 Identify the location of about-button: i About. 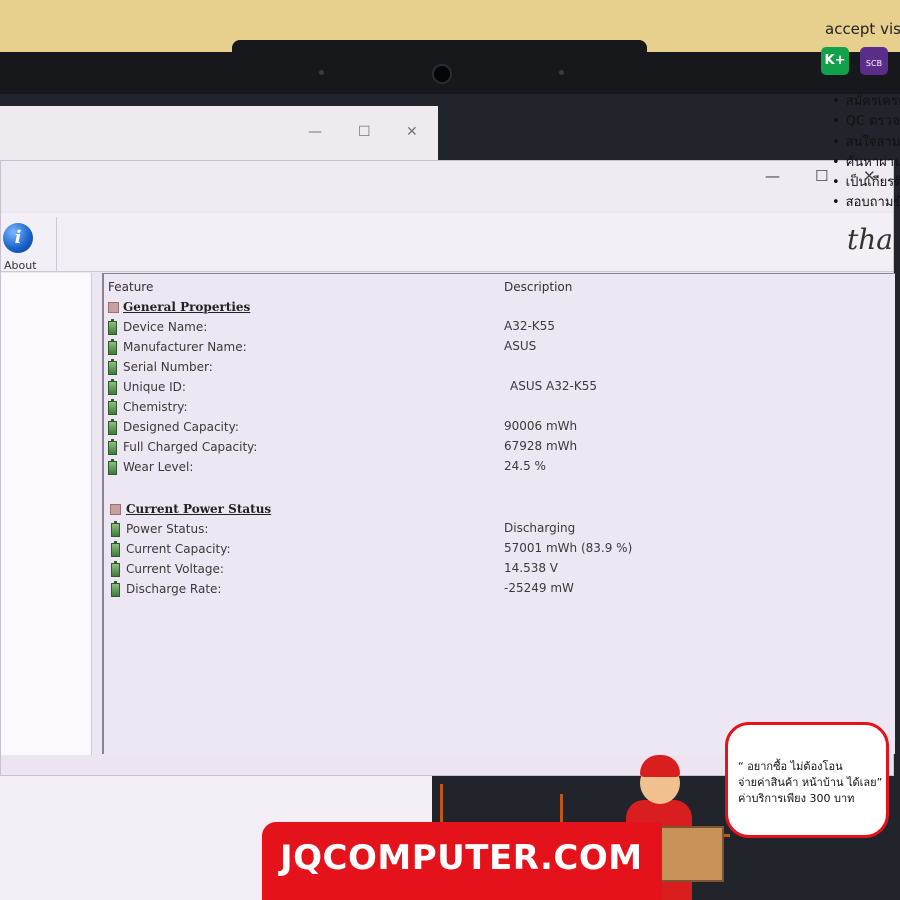
(29, 244).